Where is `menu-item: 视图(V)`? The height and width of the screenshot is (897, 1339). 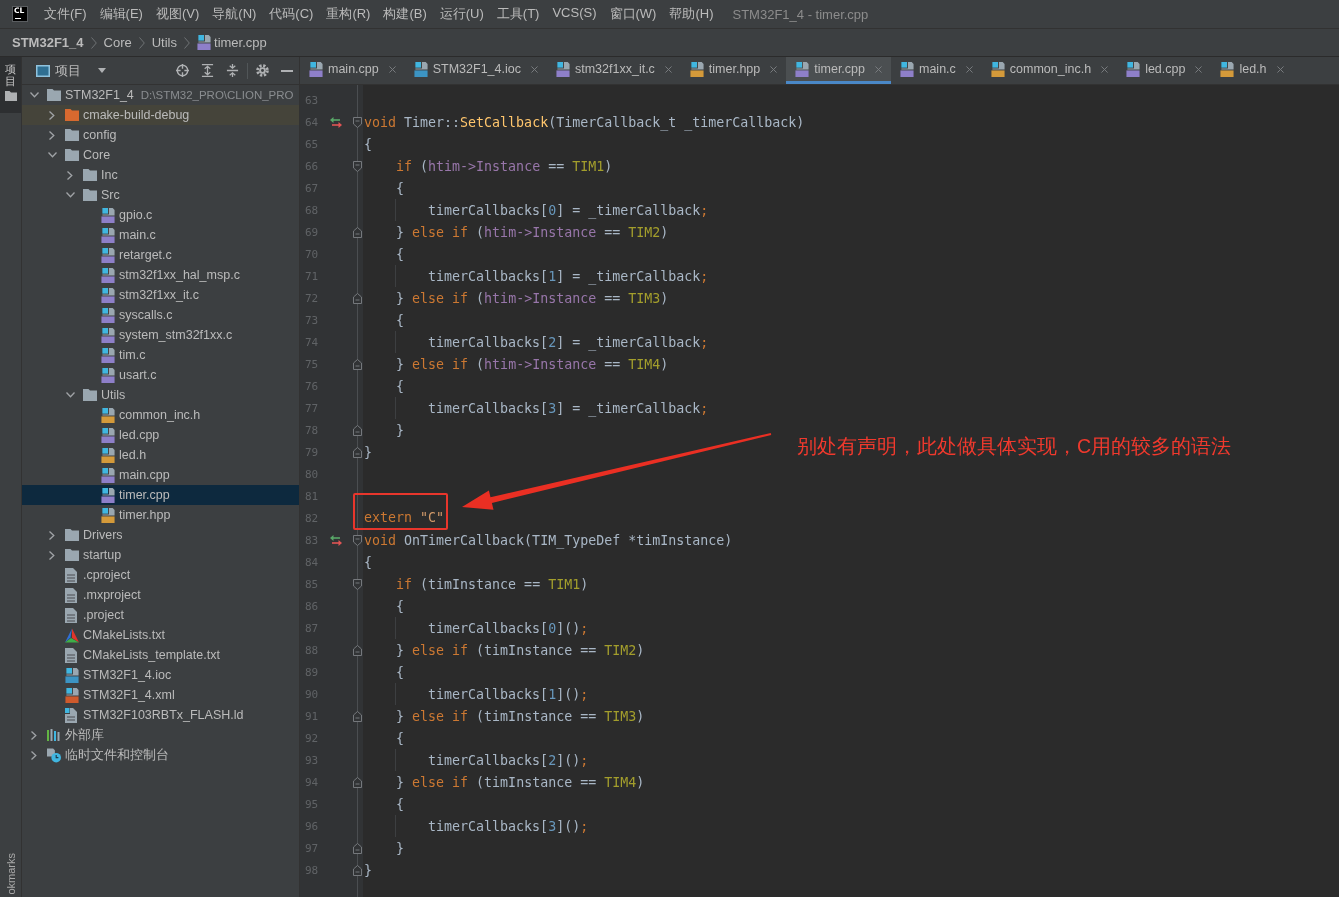
menu-item: 视图(V) is located at coordinates (177, 14).